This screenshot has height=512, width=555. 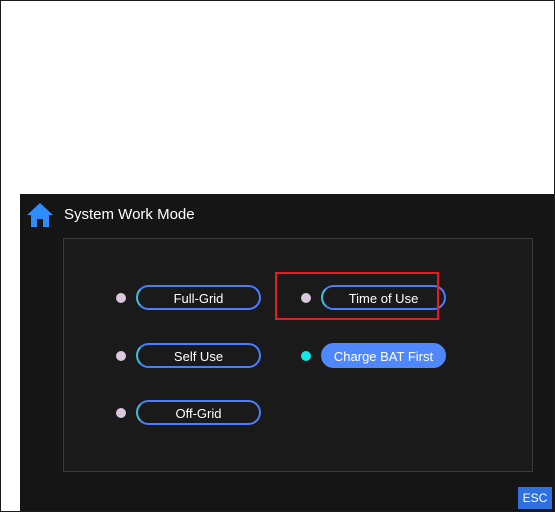 What do you see at coordinates (287, 214) in the screenshot?
I see `header: System Work Mode` at bounding box center [287, 214].